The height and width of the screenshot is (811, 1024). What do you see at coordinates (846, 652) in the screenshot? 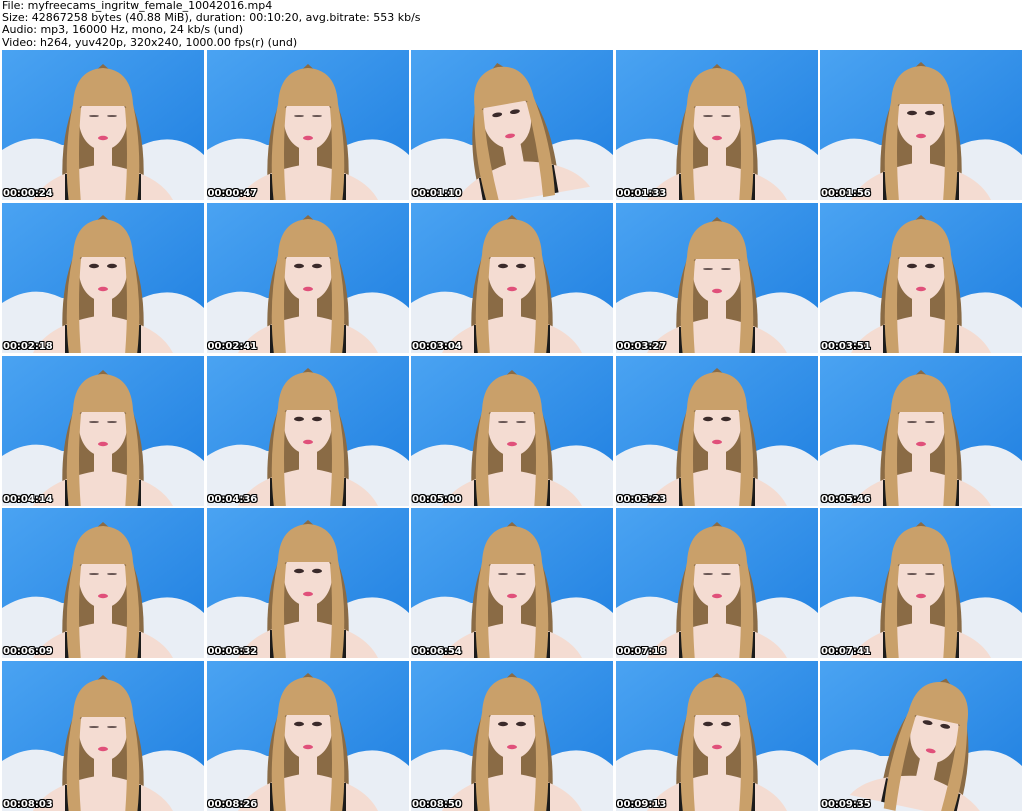
I see `thumbnail-timestamp: 00:07:41` at bounding box center [846, 652].